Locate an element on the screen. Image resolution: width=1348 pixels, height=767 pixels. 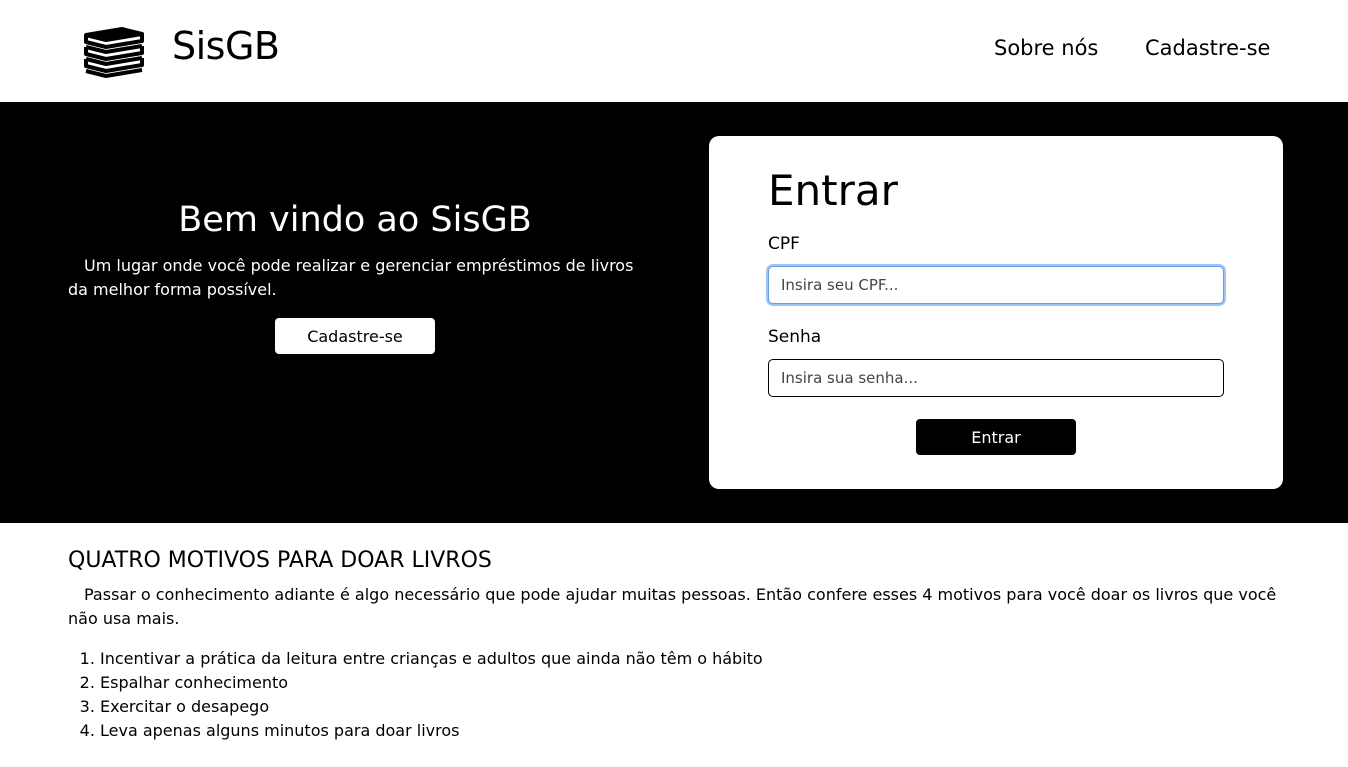
login-title: Entrar is located at coordinates (833, 190).